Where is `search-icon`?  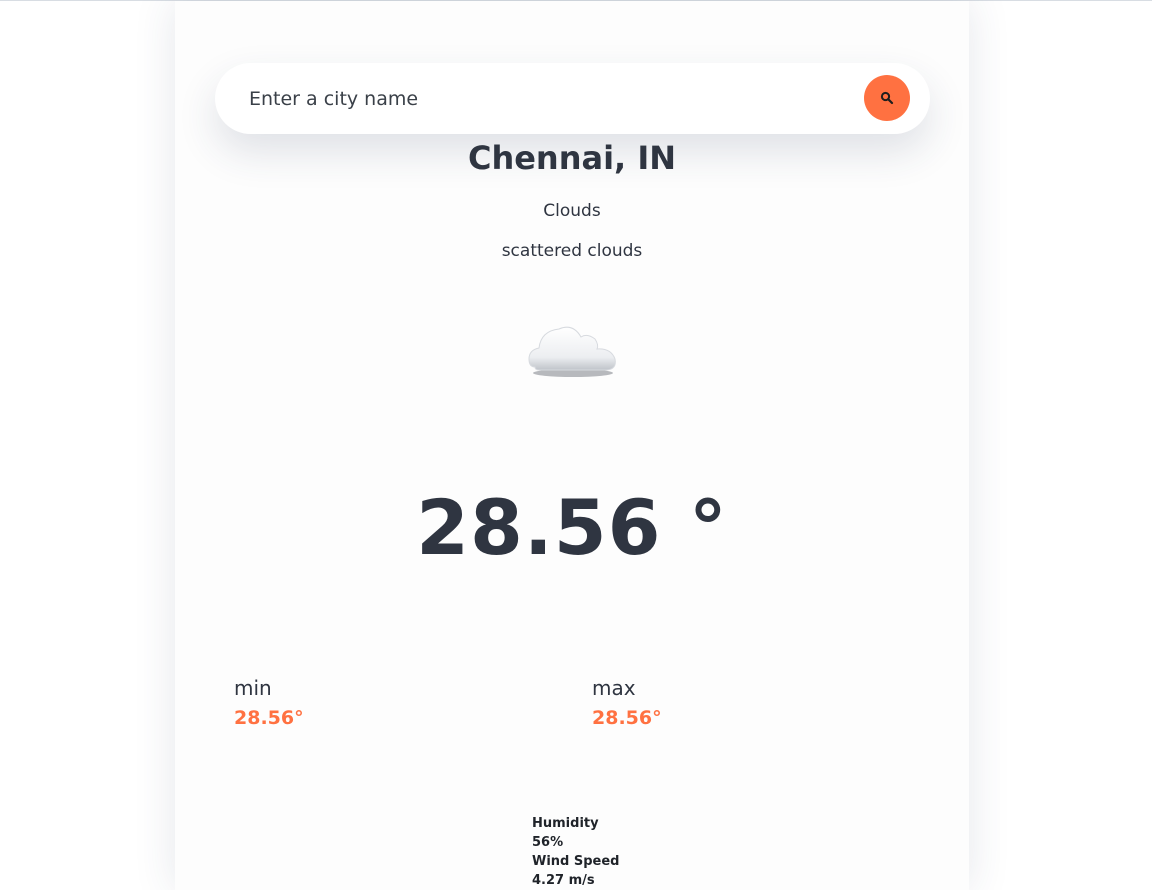
search-icon is located at coordinates (887, 98).